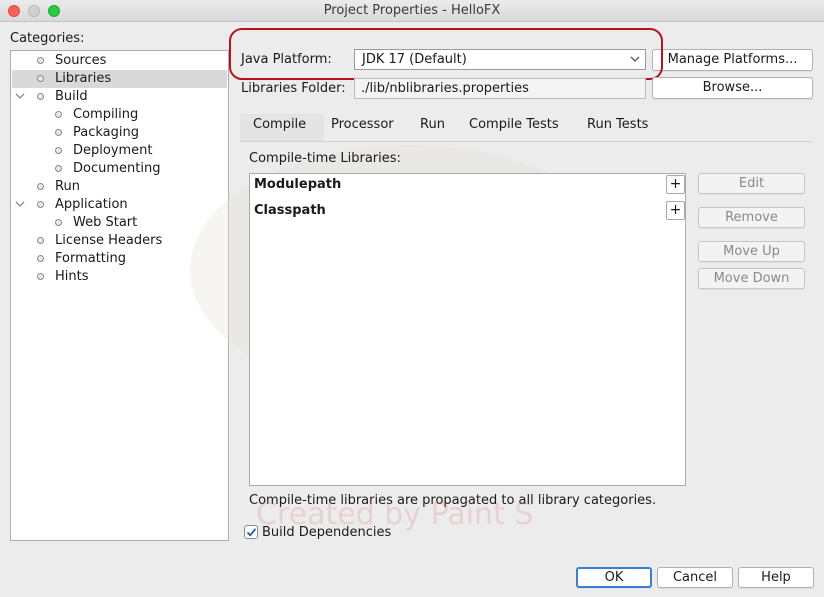  Describe the element at coordinates (298, 184) in the screenshot. I see `modulepath-heading: Modulepath` at that location.